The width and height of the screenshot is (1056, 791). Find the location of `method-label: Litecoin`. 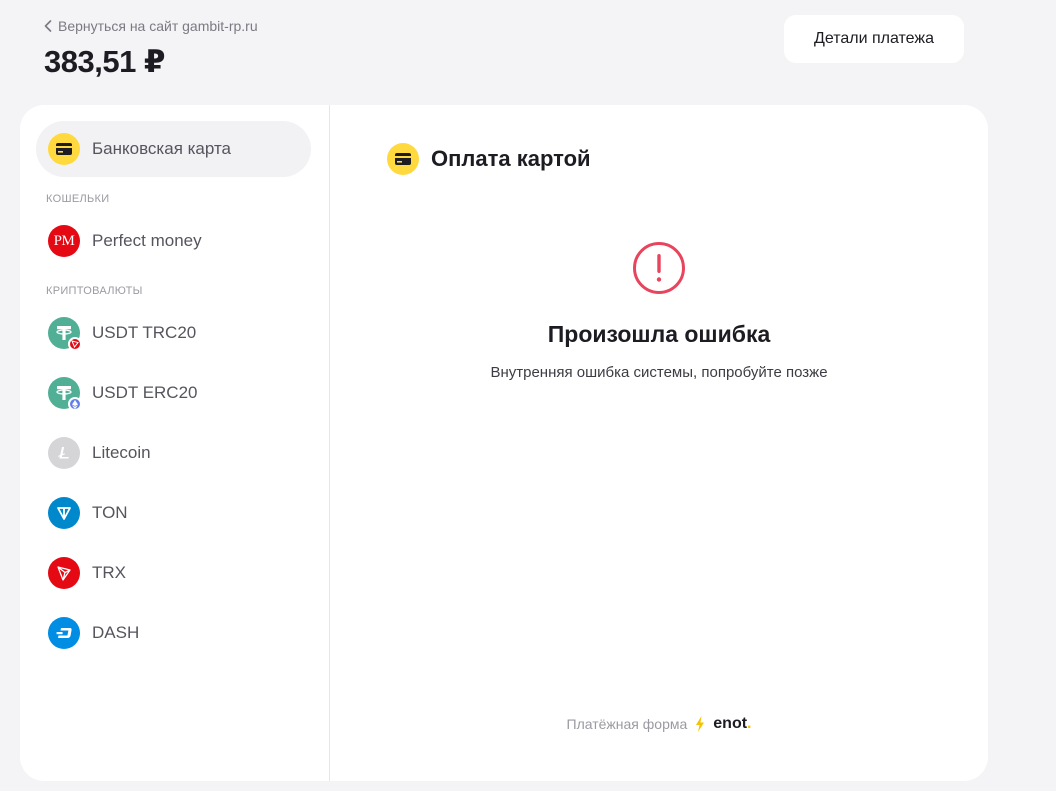

method-label: Litecoin is located at coordinates (121, 452).